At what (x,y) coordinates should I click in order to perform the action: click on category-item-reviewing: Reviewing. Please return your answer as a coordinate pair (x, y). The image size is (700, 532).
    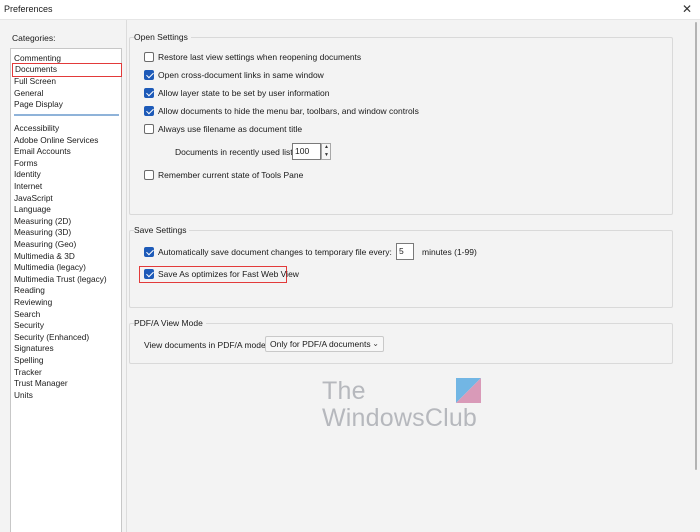
    Looking at the image, I should click on (33, 302).